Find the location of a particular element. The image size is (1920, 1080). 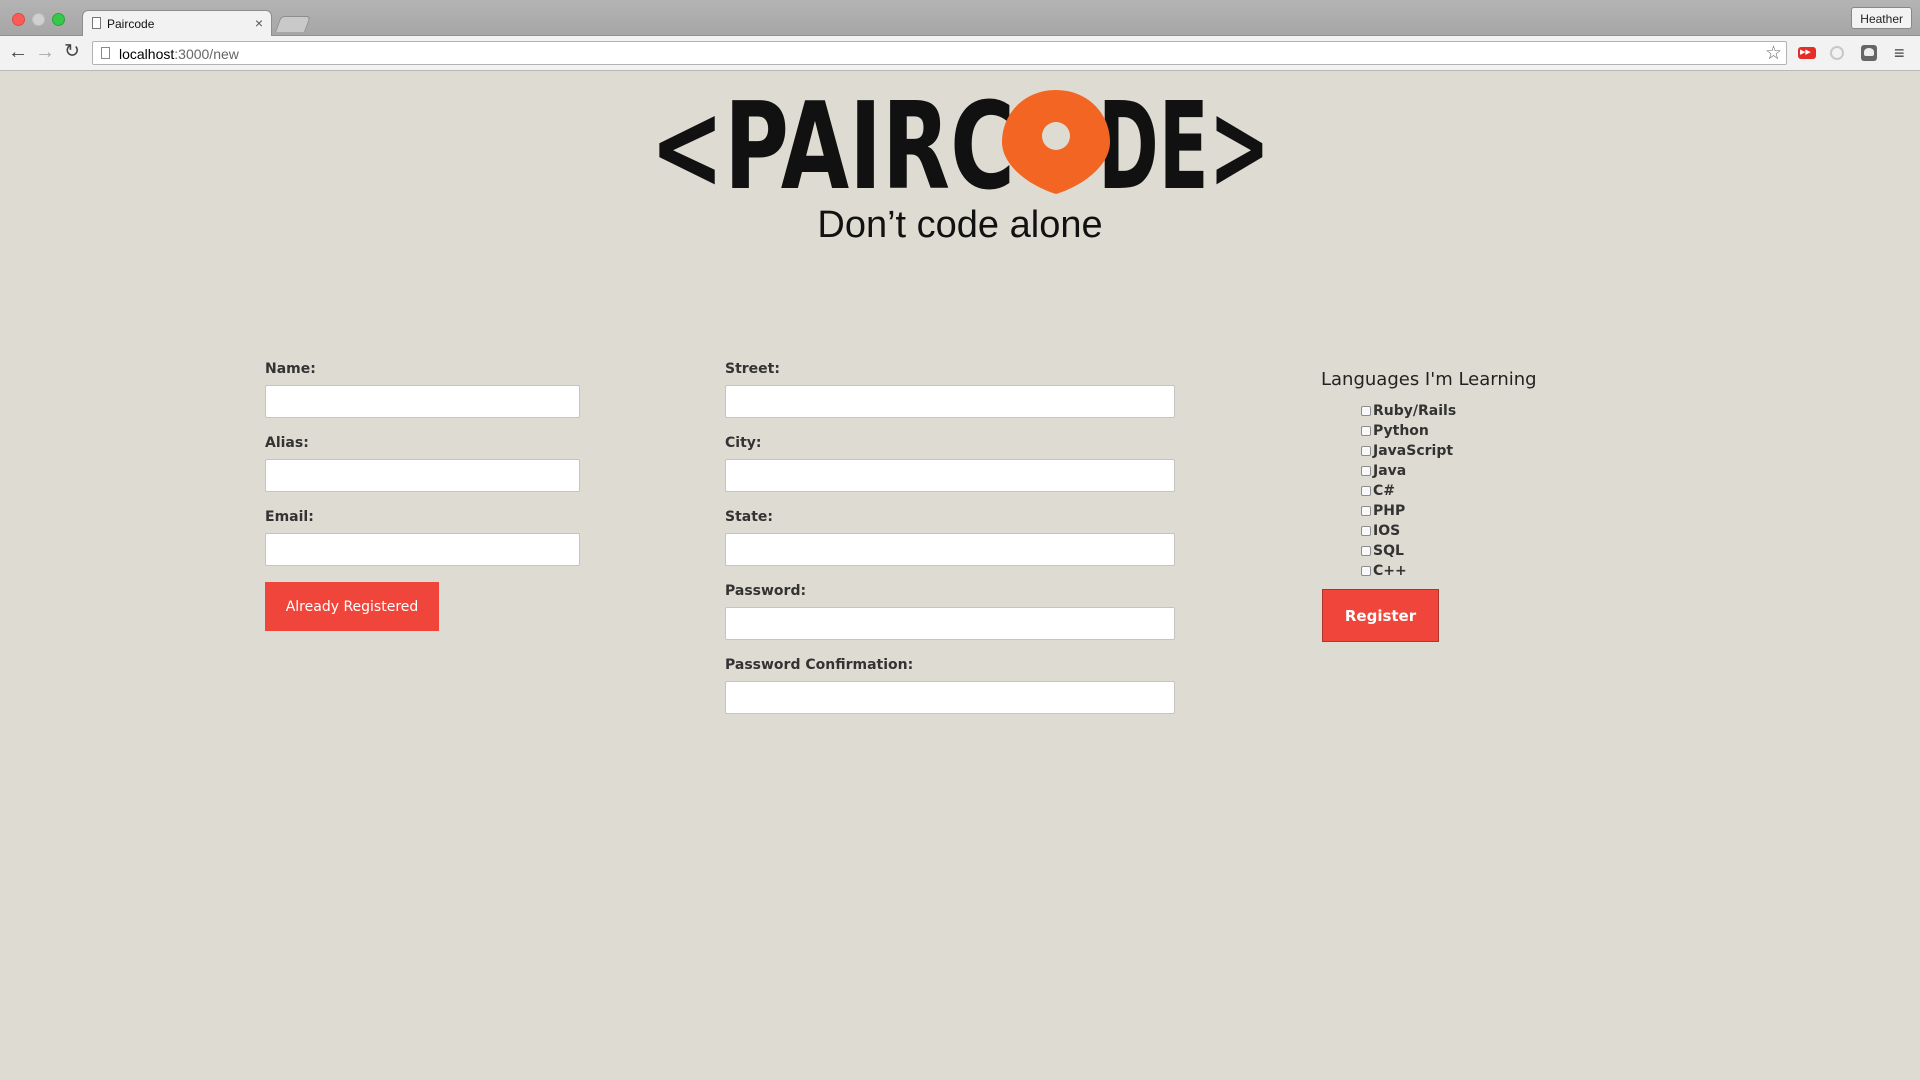

state-input is located at coordinates (950, 549).